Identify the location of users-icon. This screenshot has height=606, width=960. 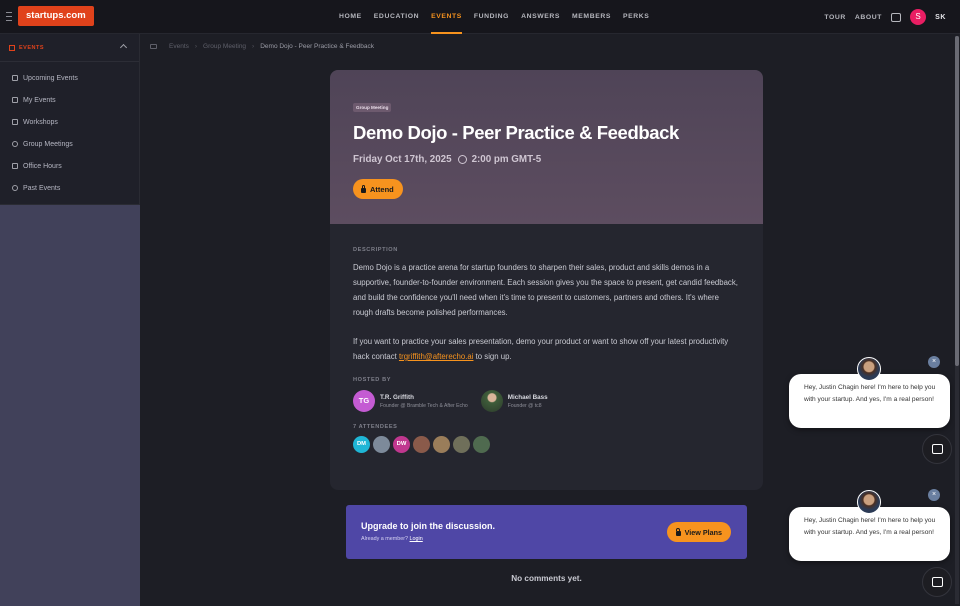
(15, 144).